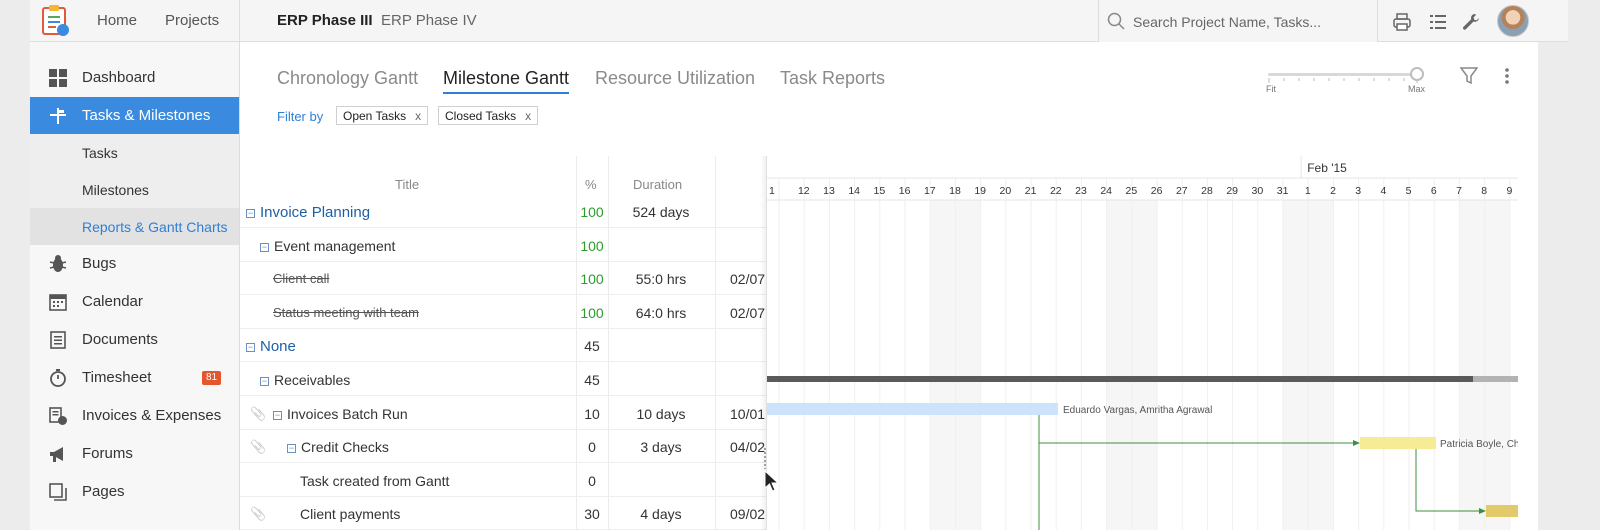  Describe the element at coordinates (1207, 191) in the screenshot. I see `day-label: 28` at that location.